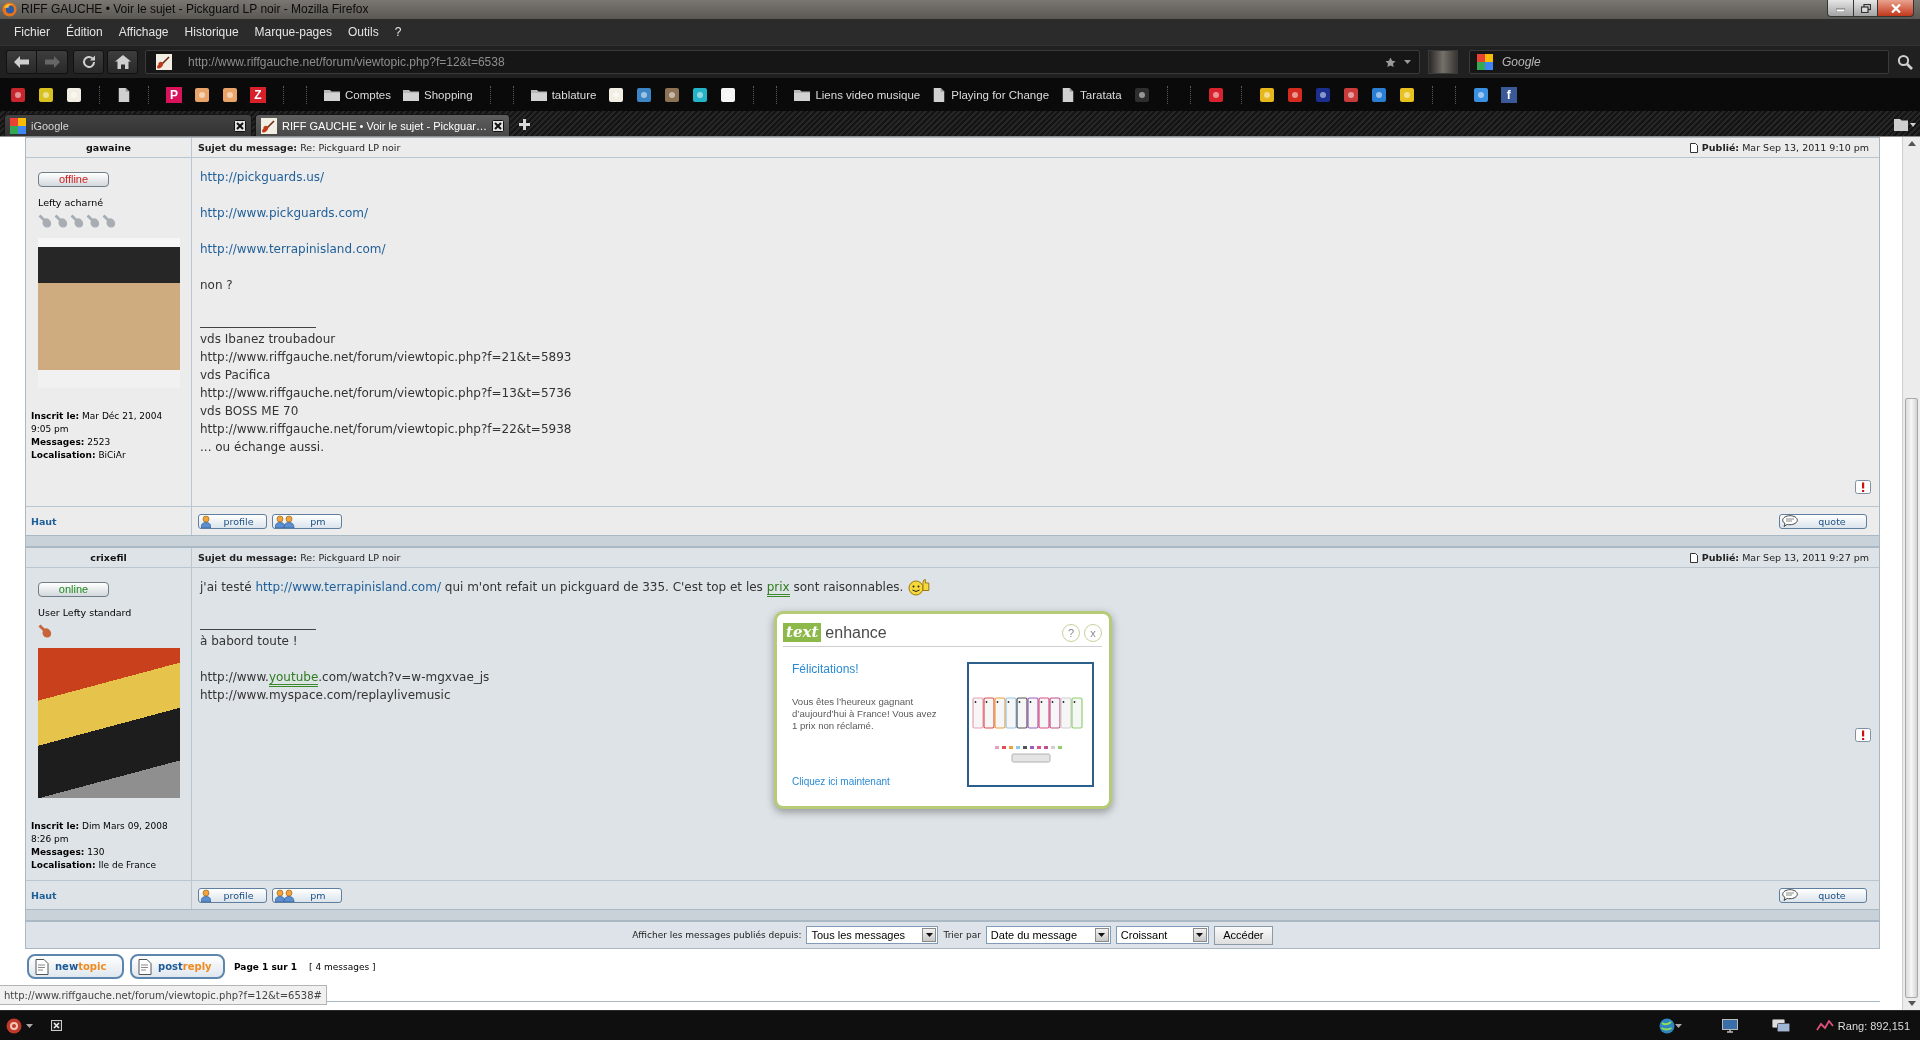 The width and height of the screenshot is (1920, 1040). I want to click on close-button: x, so click(1093, 632).